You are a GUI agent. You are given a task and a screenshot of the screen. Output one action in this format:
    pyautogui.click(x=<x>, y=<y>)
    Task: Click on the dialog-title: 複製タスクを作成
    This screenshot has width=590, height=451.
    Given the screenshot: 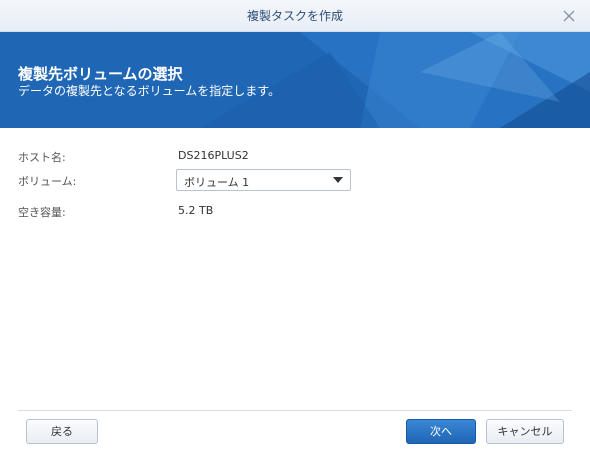 What is the action you would take?
    pyautogui.click(x=294, y=16)
    